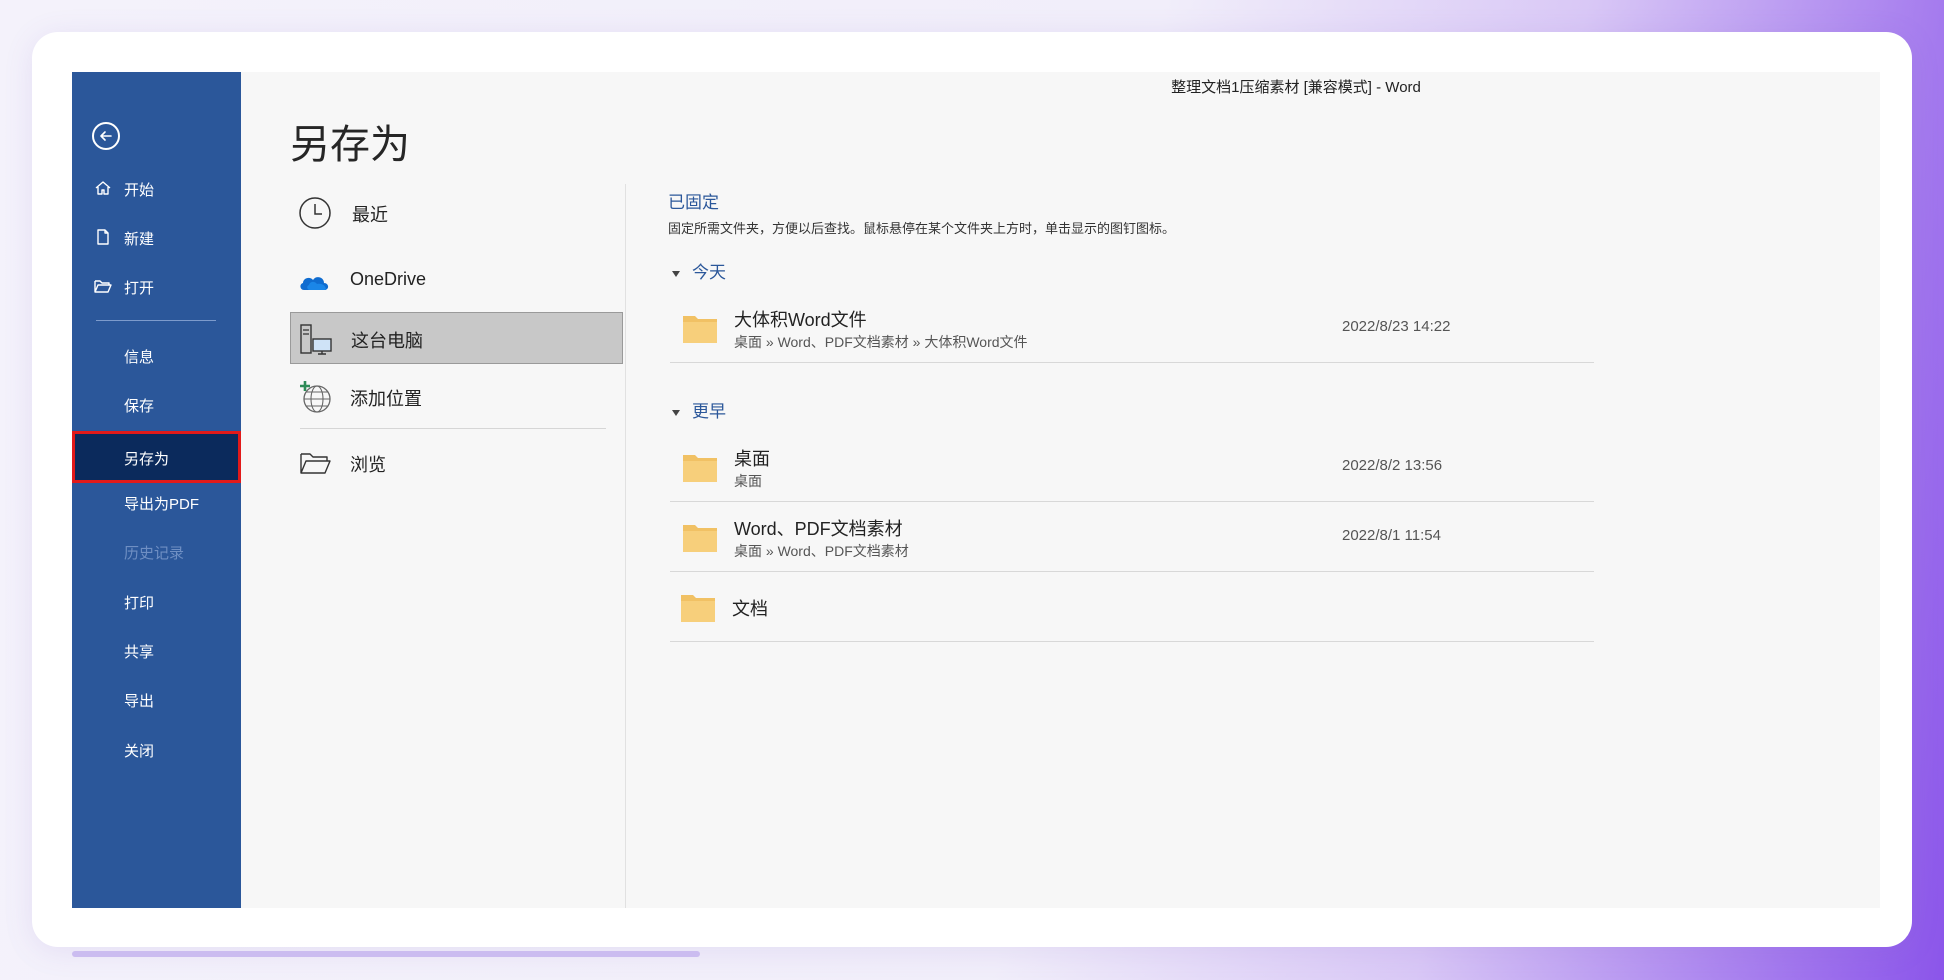  I want to click on folder-path: 桌面, so click(748, 481).